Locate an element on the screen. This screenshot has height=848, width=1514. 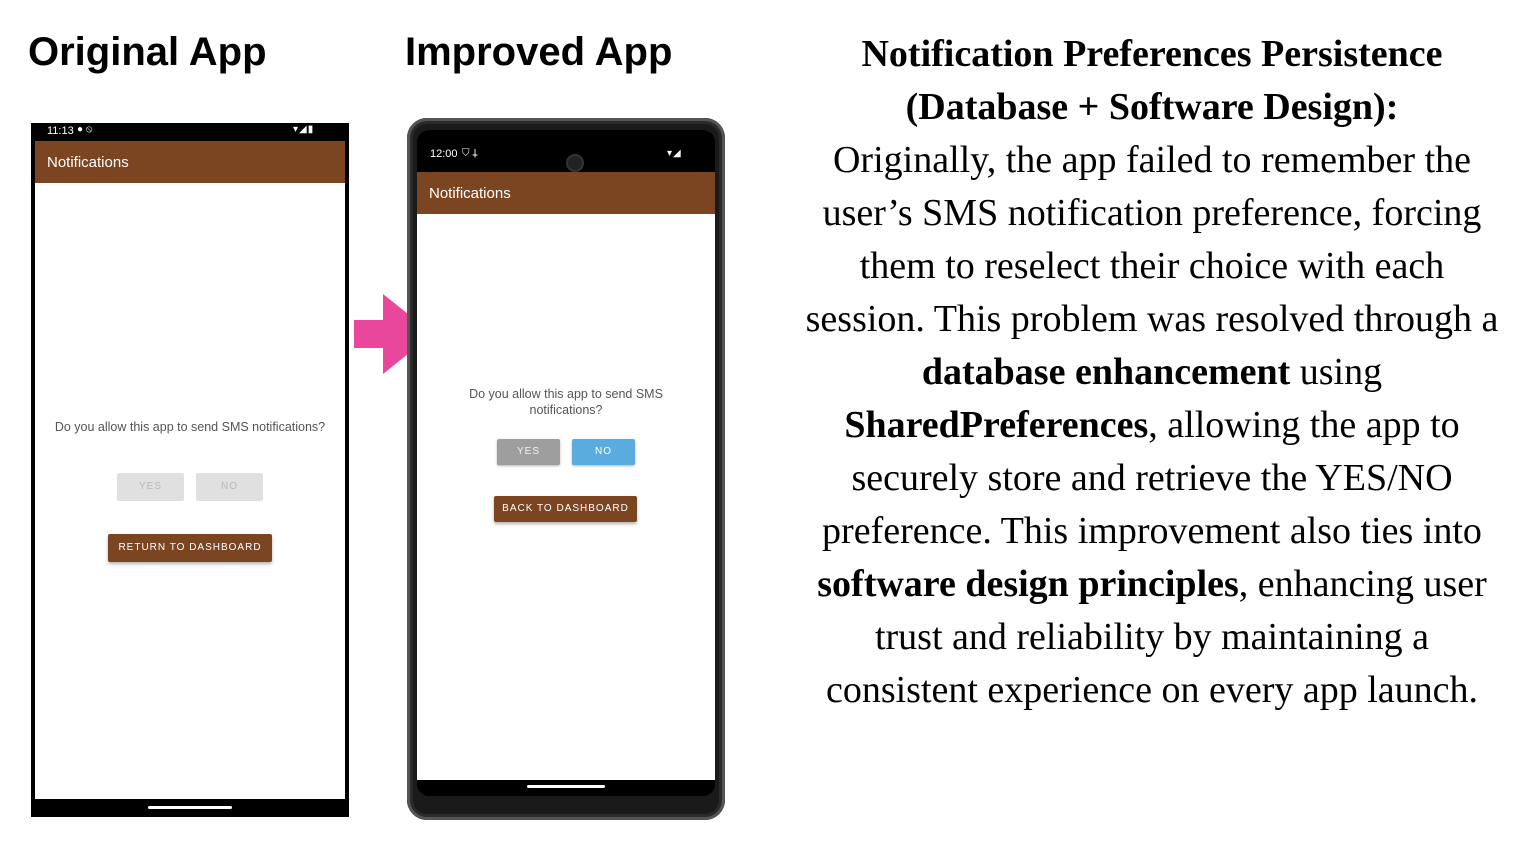
status-bar: 12:00 ⛉ ⸸ ▾◢ is located at coordinates (566, 156).